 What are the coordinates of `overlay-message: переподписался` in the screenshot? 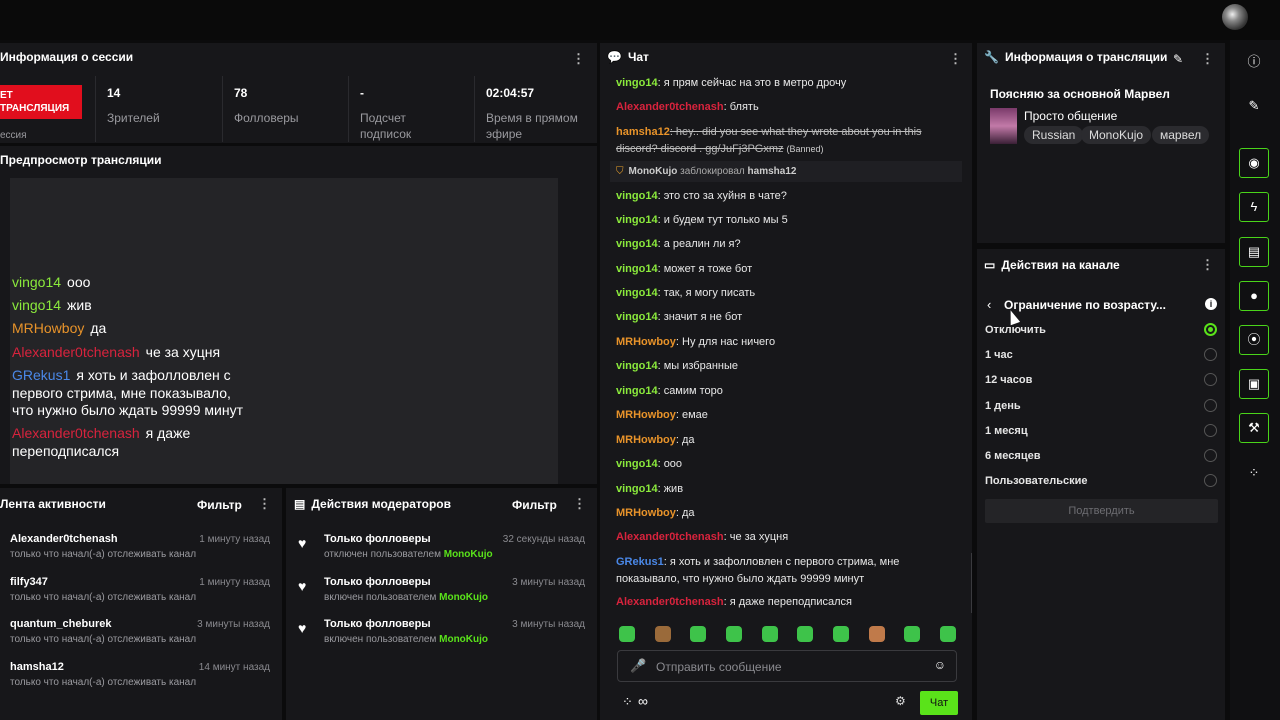 It's located at (65, 451).